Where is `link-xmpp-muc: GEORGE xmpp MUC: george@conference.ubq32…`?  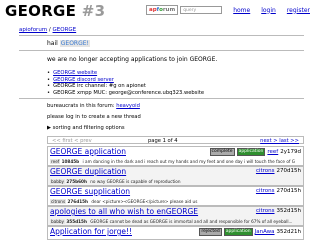
link-xmpp-muc: GEORGE xmpp MUC: george@conference.ubq32… is located at coordinates (125, 93).